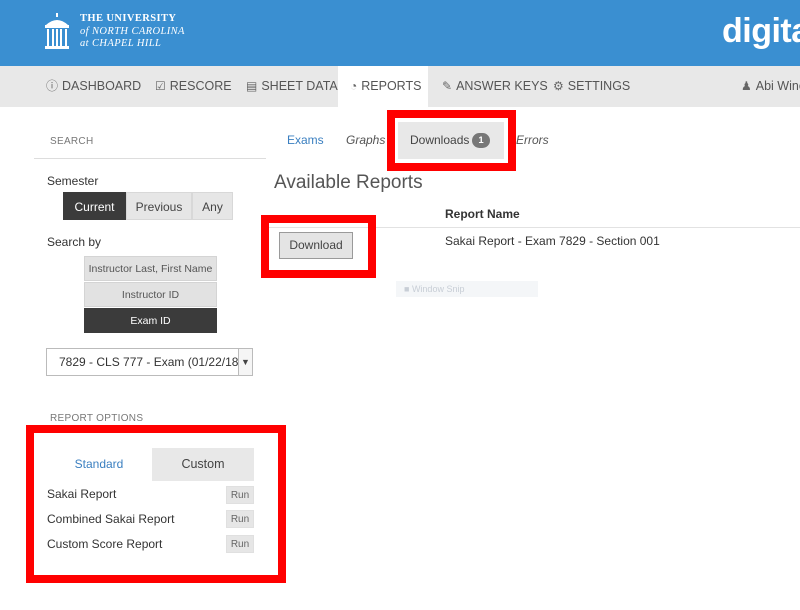 The width and height of the screenshot is (800, 610). I want to click on user-name: Abi Wine, so click(777, 86).